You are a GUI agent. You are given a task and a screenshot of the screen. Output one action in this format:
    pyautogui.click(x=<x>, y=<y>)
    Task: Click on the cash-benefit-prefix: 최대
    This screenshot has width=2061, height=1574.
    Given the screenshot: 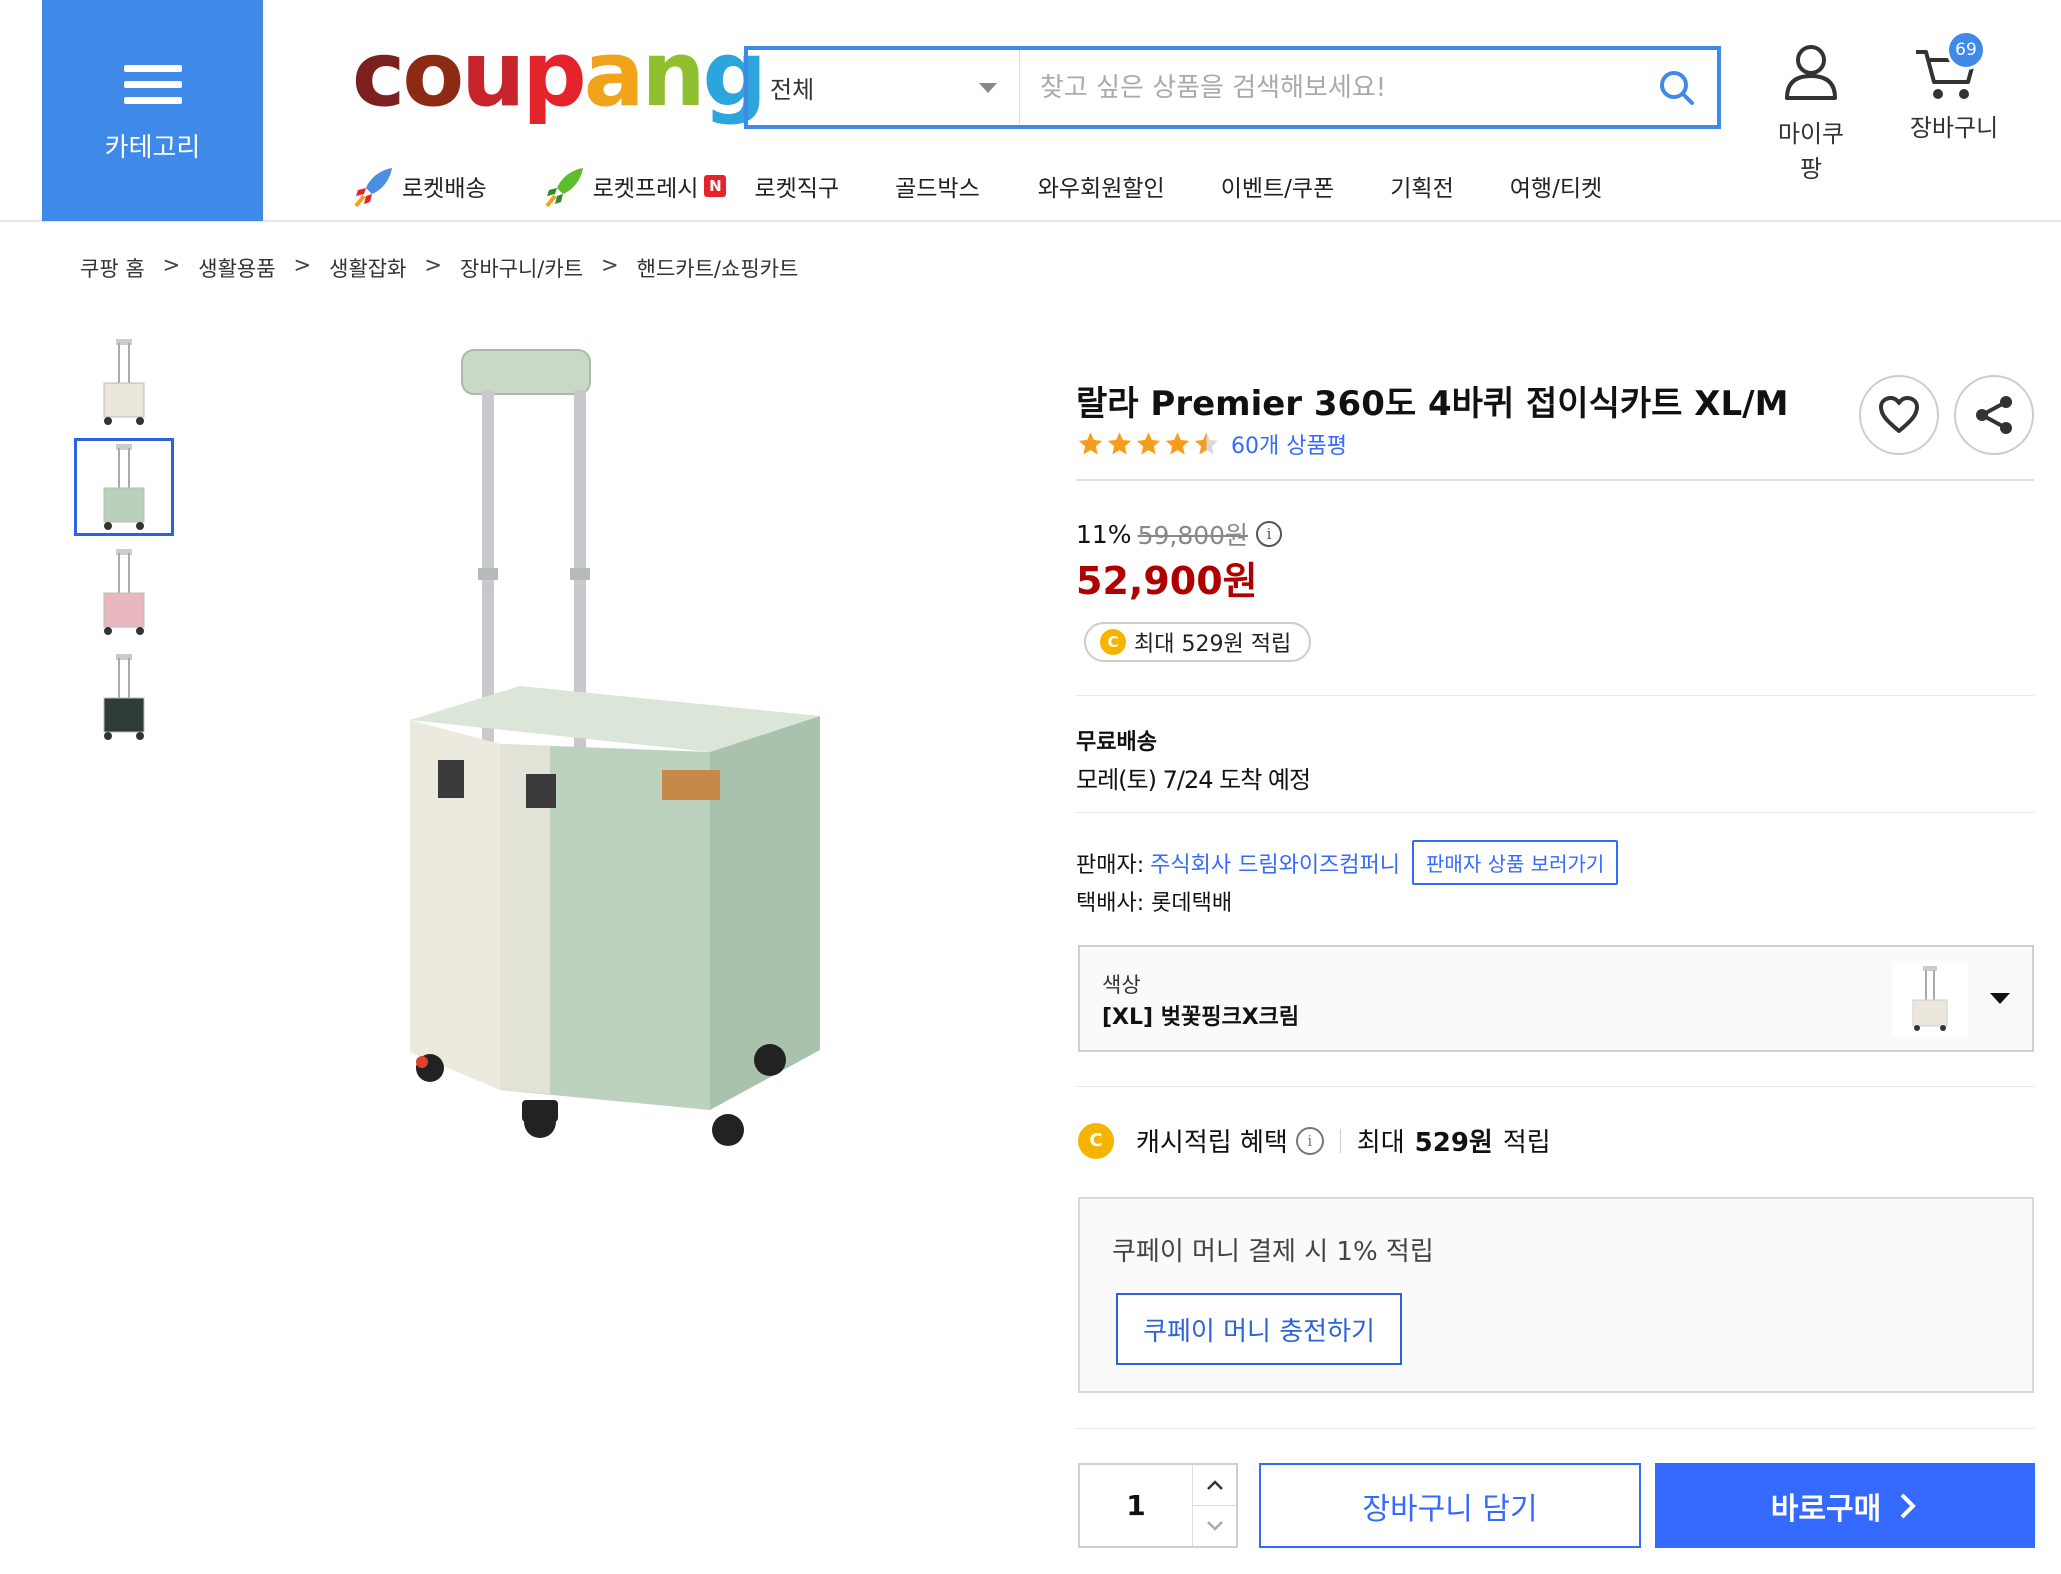 What is the action you would take?
    pyautogui.click(x=1380, y=1143)
    